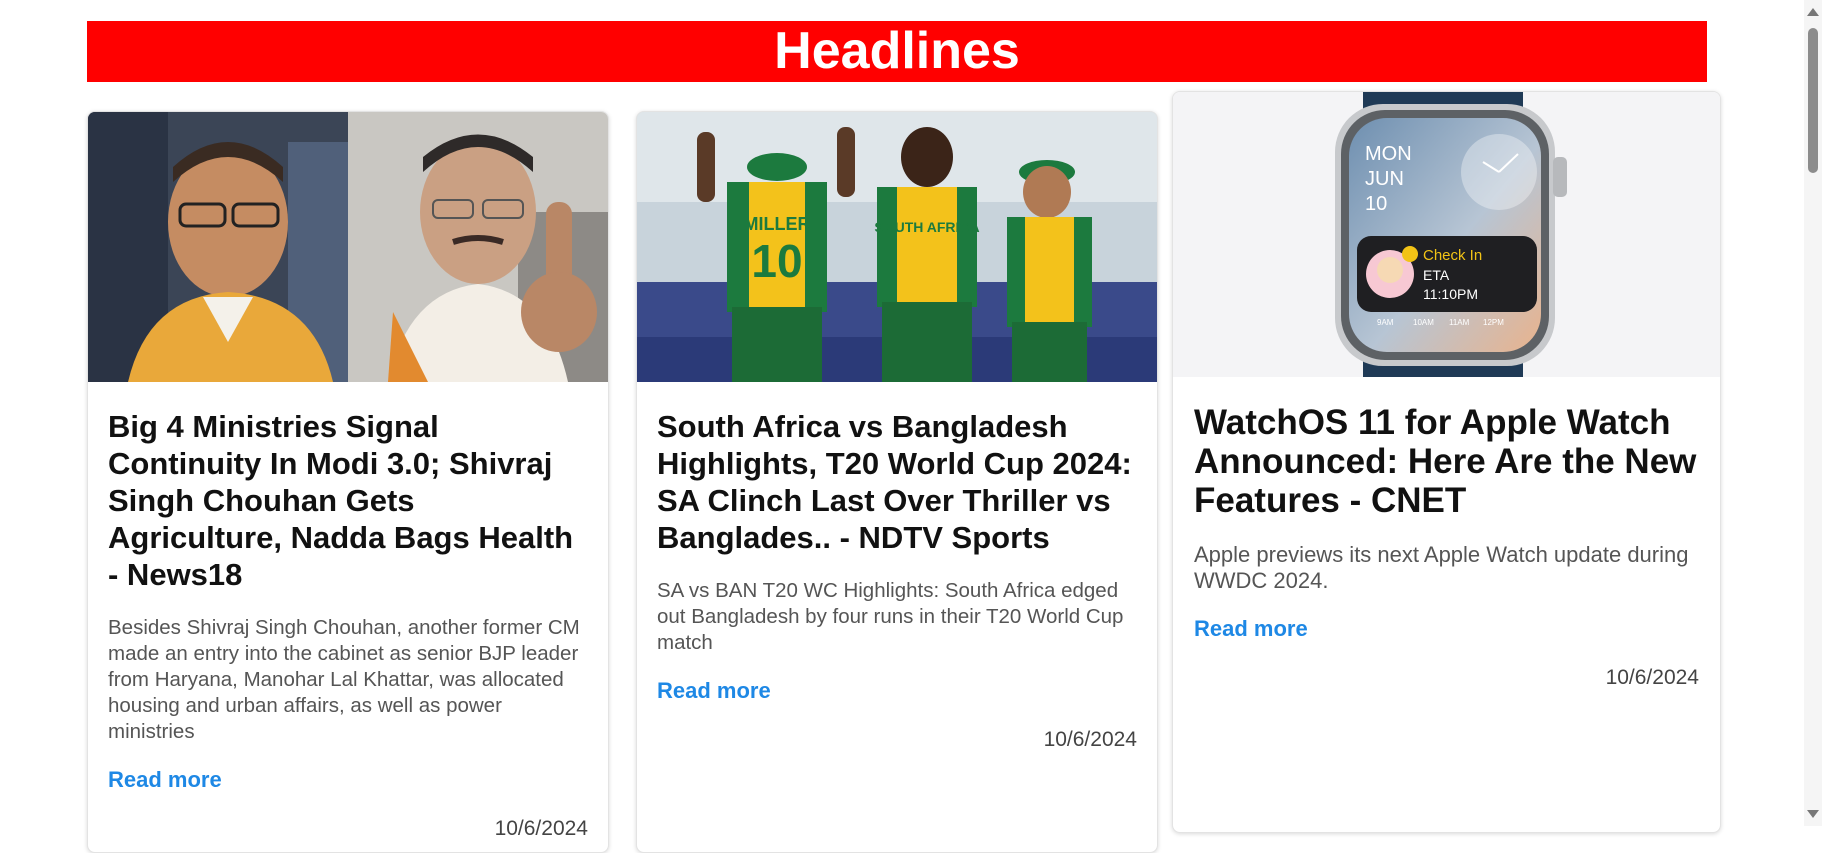  I want to click on watch-day: MON, so click(1388, 154).